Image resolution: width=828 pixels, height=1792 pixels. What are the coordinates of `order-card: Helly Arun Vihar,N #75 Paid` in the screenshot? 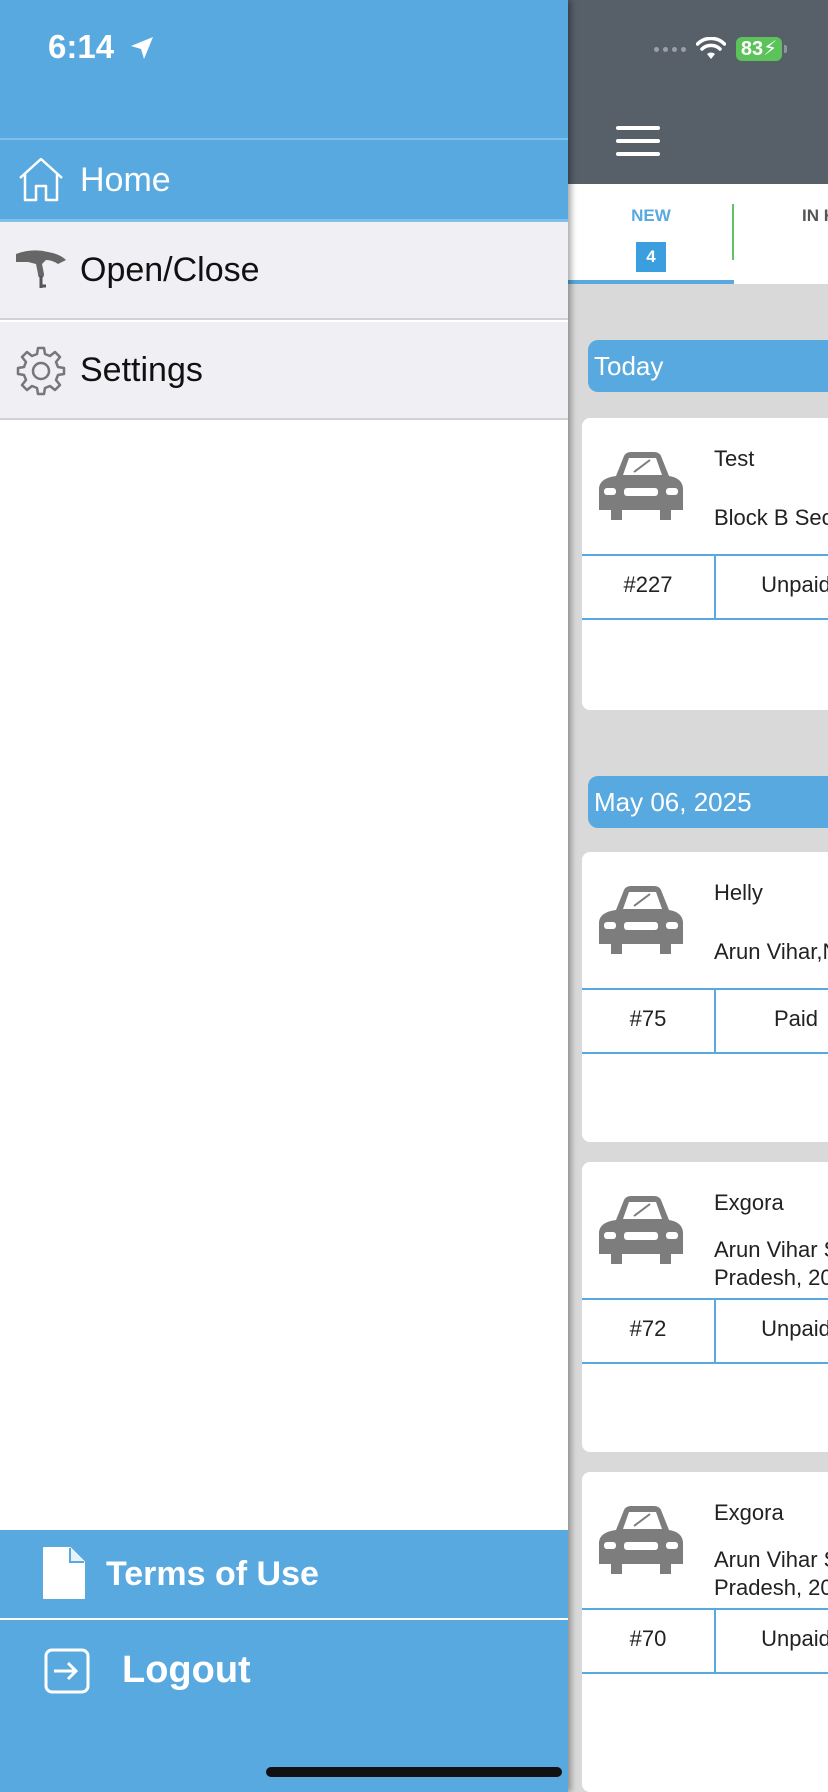 It's located at (705, 997).